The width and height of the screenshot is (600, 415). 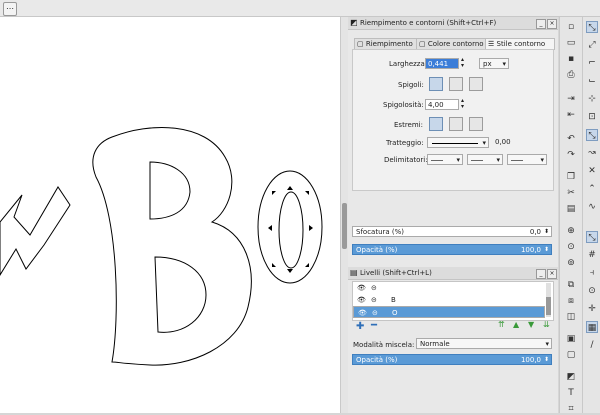 What do you see at coordinates (592, 99) in the screenshot?
I see `snap-midpoint-icon: ⊹` at bounding box center [592, 99].